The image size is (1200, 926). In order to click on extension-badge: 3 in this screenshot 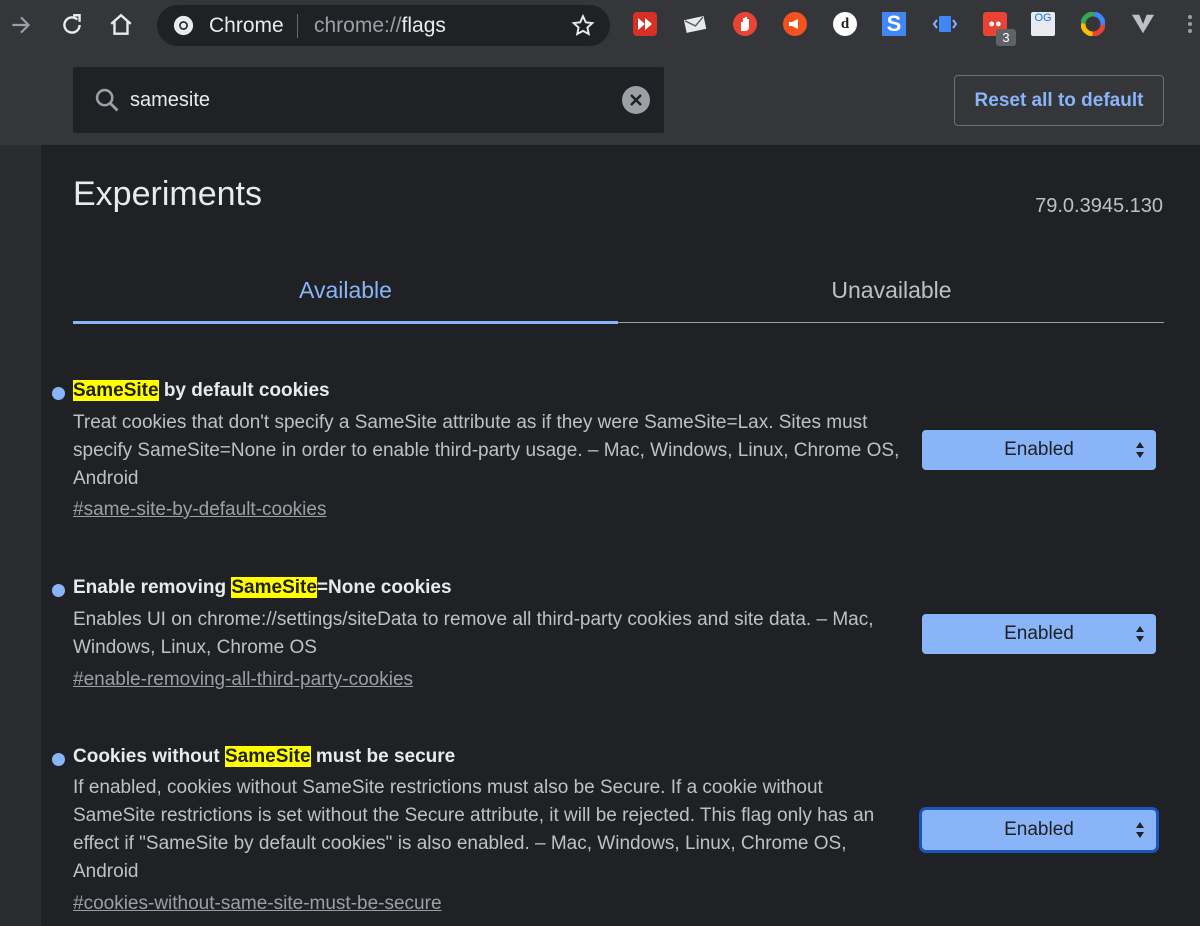, I will do `click(1006, 37)`.